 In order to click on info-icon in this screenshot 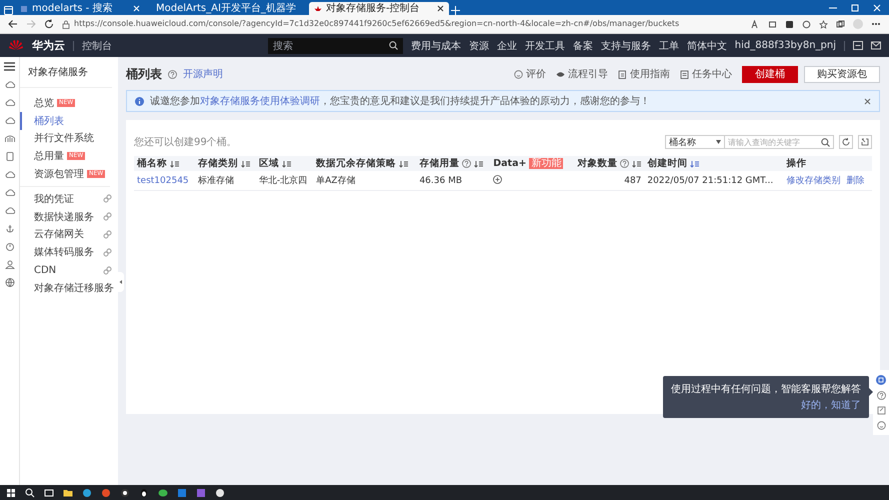, I will do `click(139, 101)`.